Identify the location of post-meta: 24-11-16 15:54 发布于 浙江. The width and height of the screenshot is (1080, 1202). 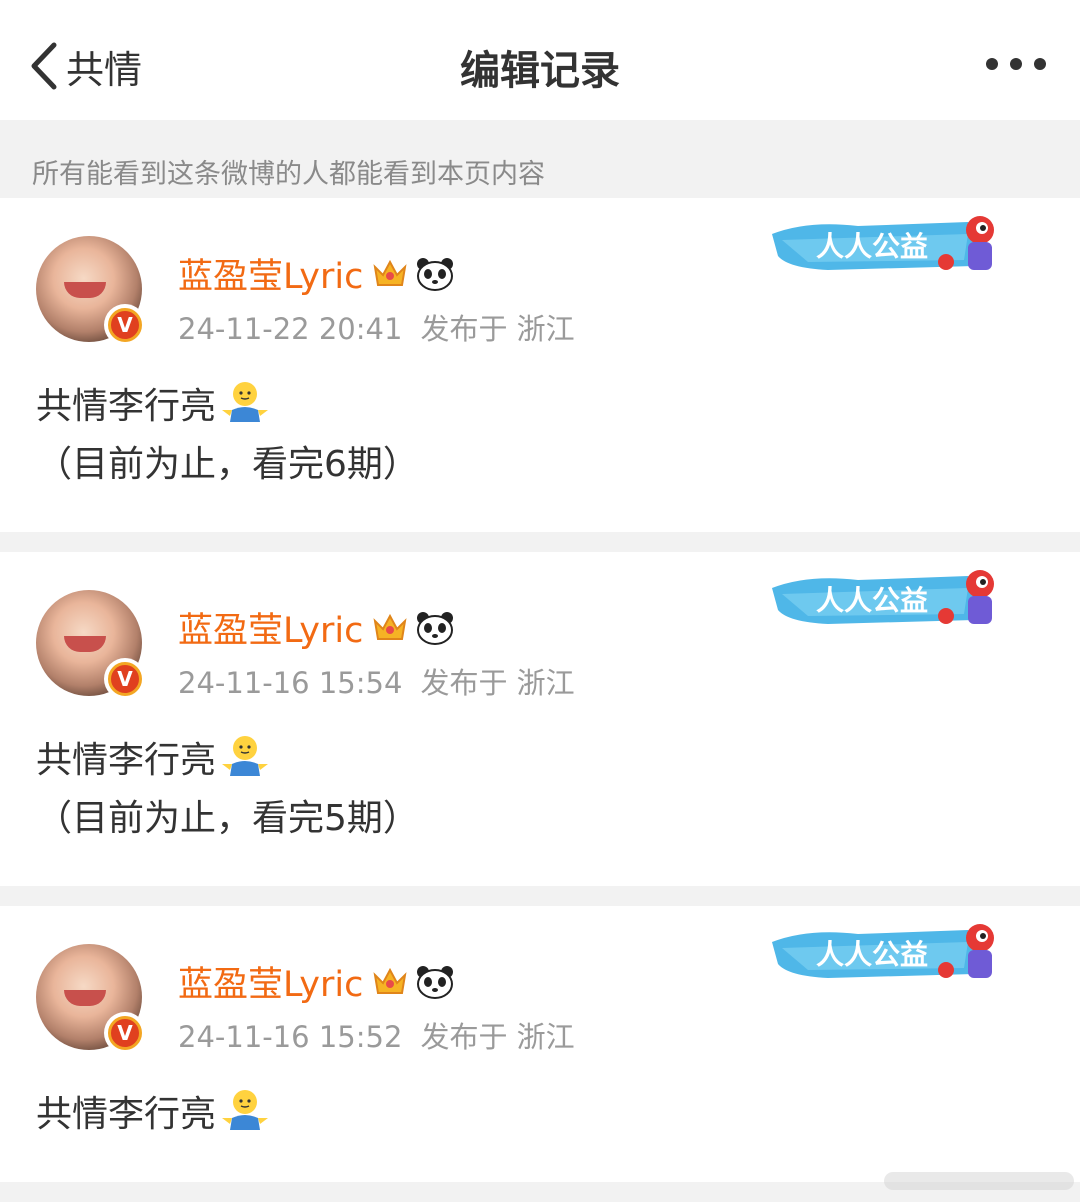
(376, 681).